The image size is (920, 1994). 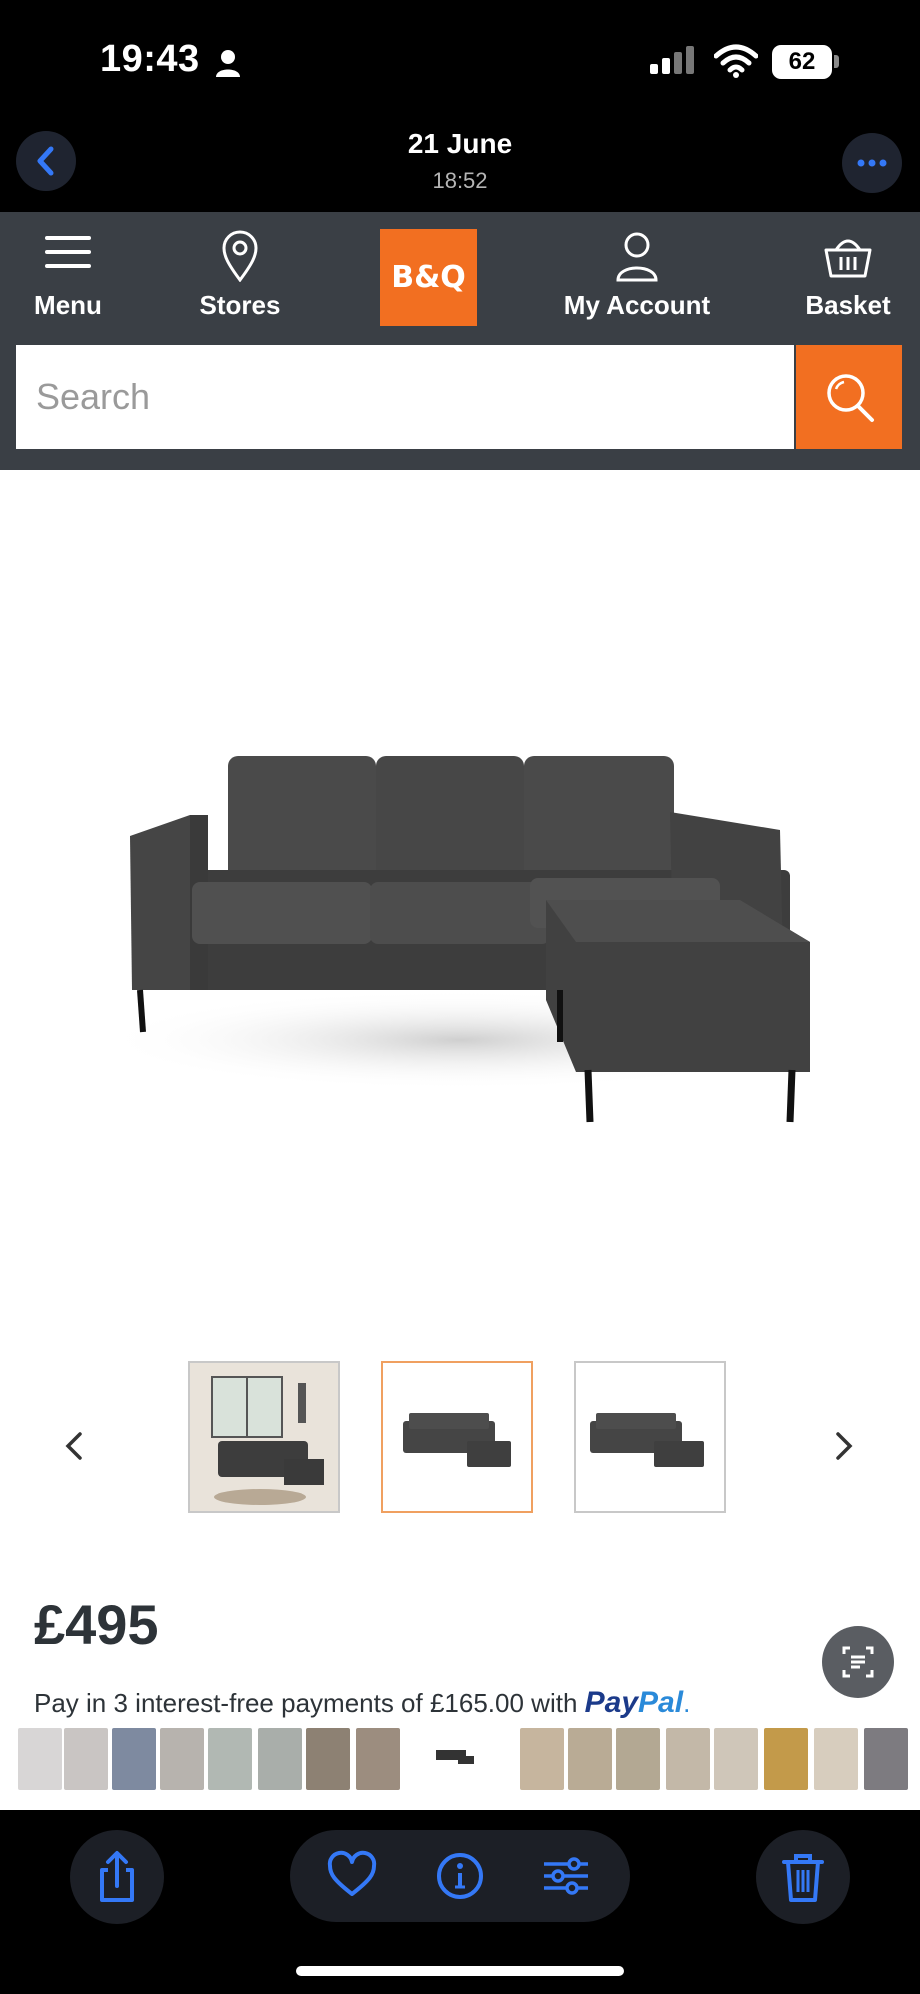 I want to click on sliders-icon, so click(x=566, y=1876).